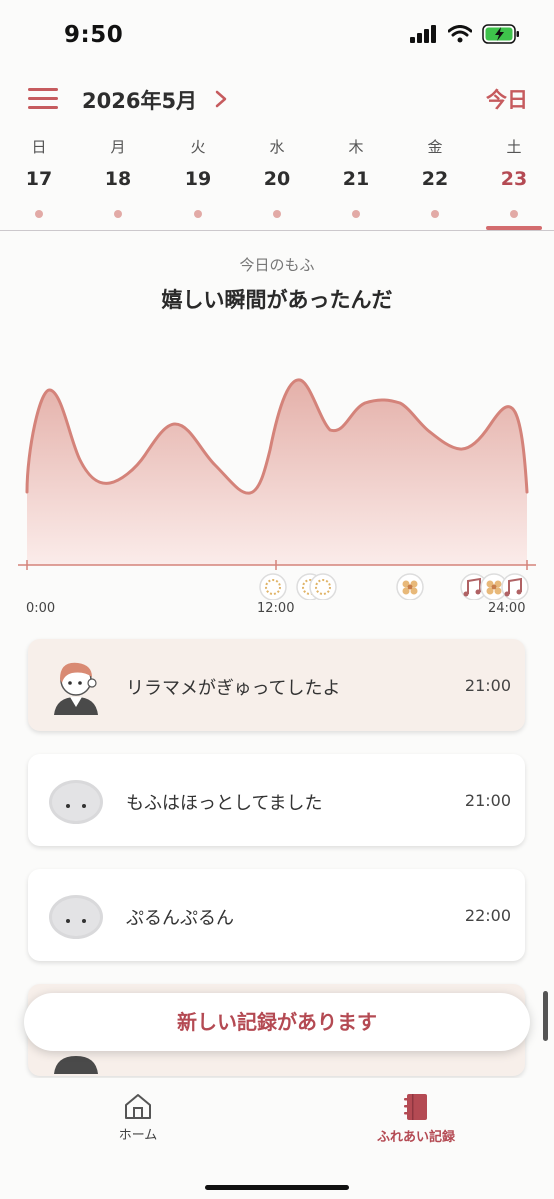 The image size is (554, 1199). What do you see at coordinates (138, 1106) in the screenshot?
I see `home-icon` at bounding box center [138, 1106].